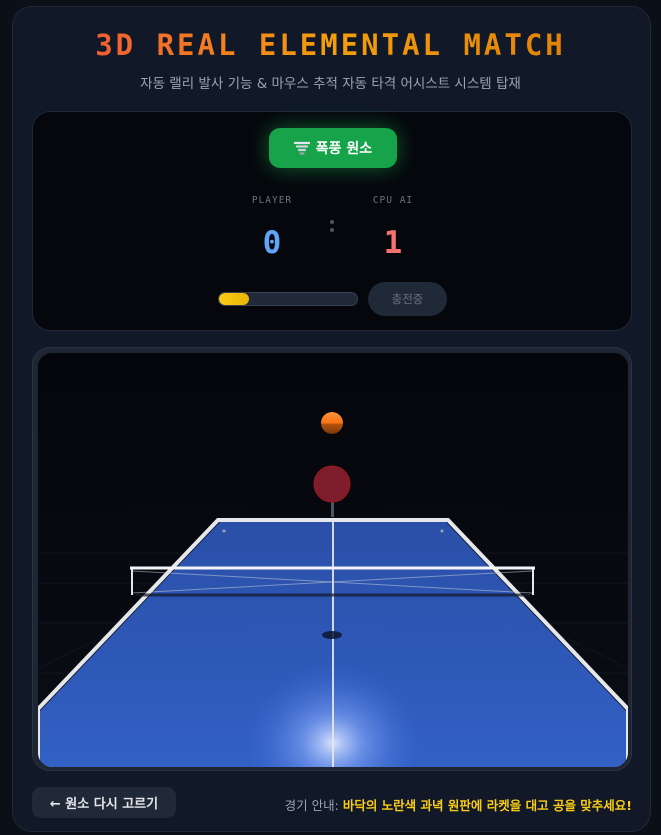  Describe the element at coordinates (393, 243) in the screenshot. I see `cpu-score: 1` at that location.